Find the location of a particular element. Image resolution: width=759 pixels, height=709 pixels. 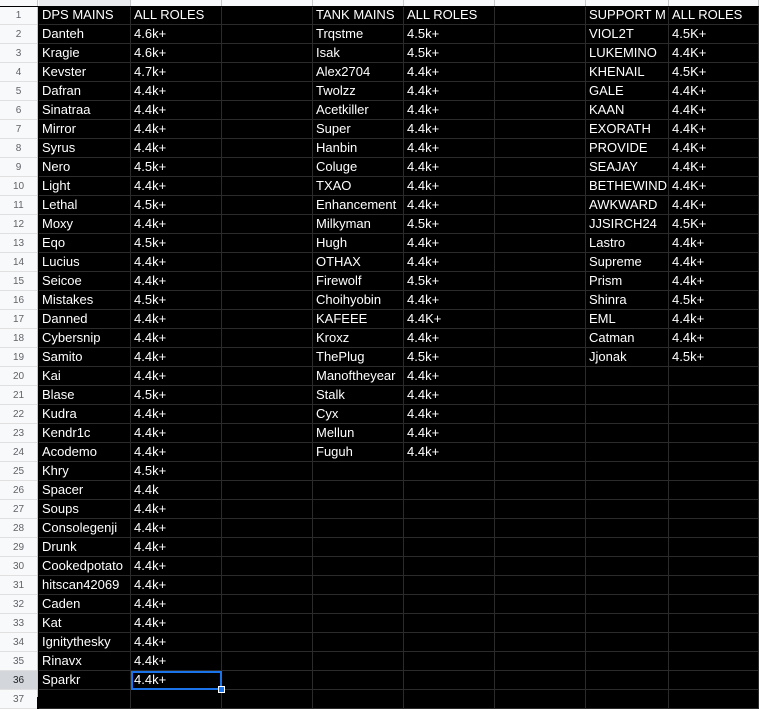

cell-D5: Twolzz is located at coordinates (358, 91).